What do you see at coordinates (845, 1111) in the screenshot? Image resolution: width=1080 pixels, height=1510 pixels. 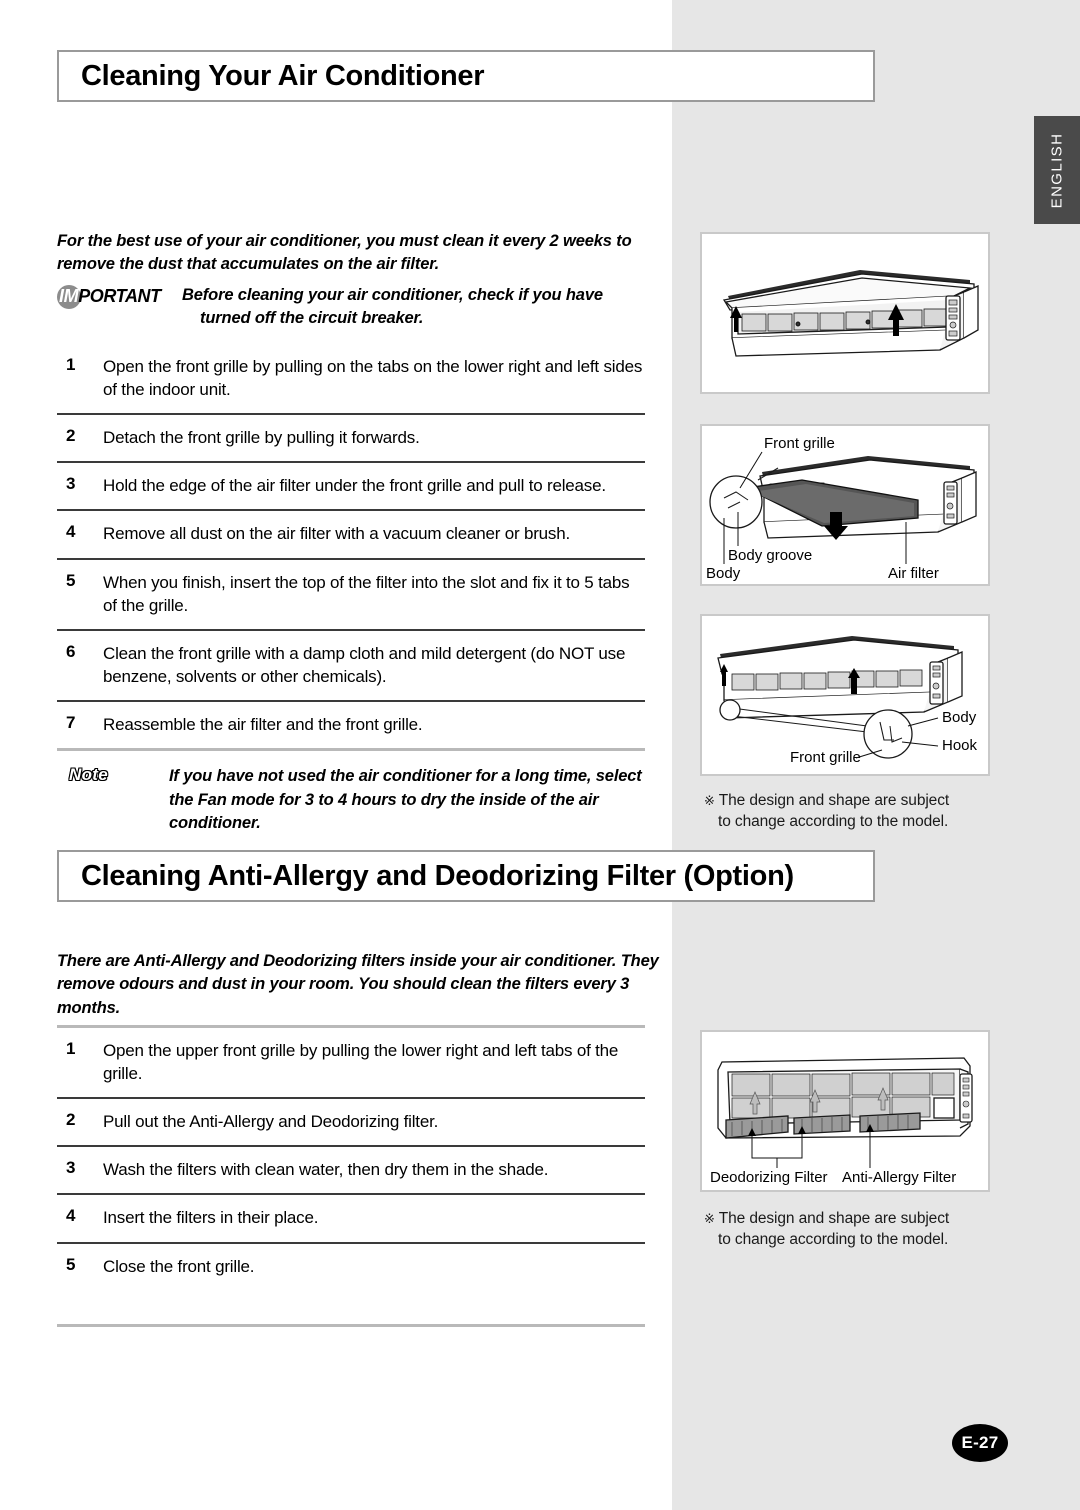 I see `figure-deodorizing-antiallergy-filters: Deodorizing Filter Anti-Allergy Filter` at bounding box center [845, 1111].